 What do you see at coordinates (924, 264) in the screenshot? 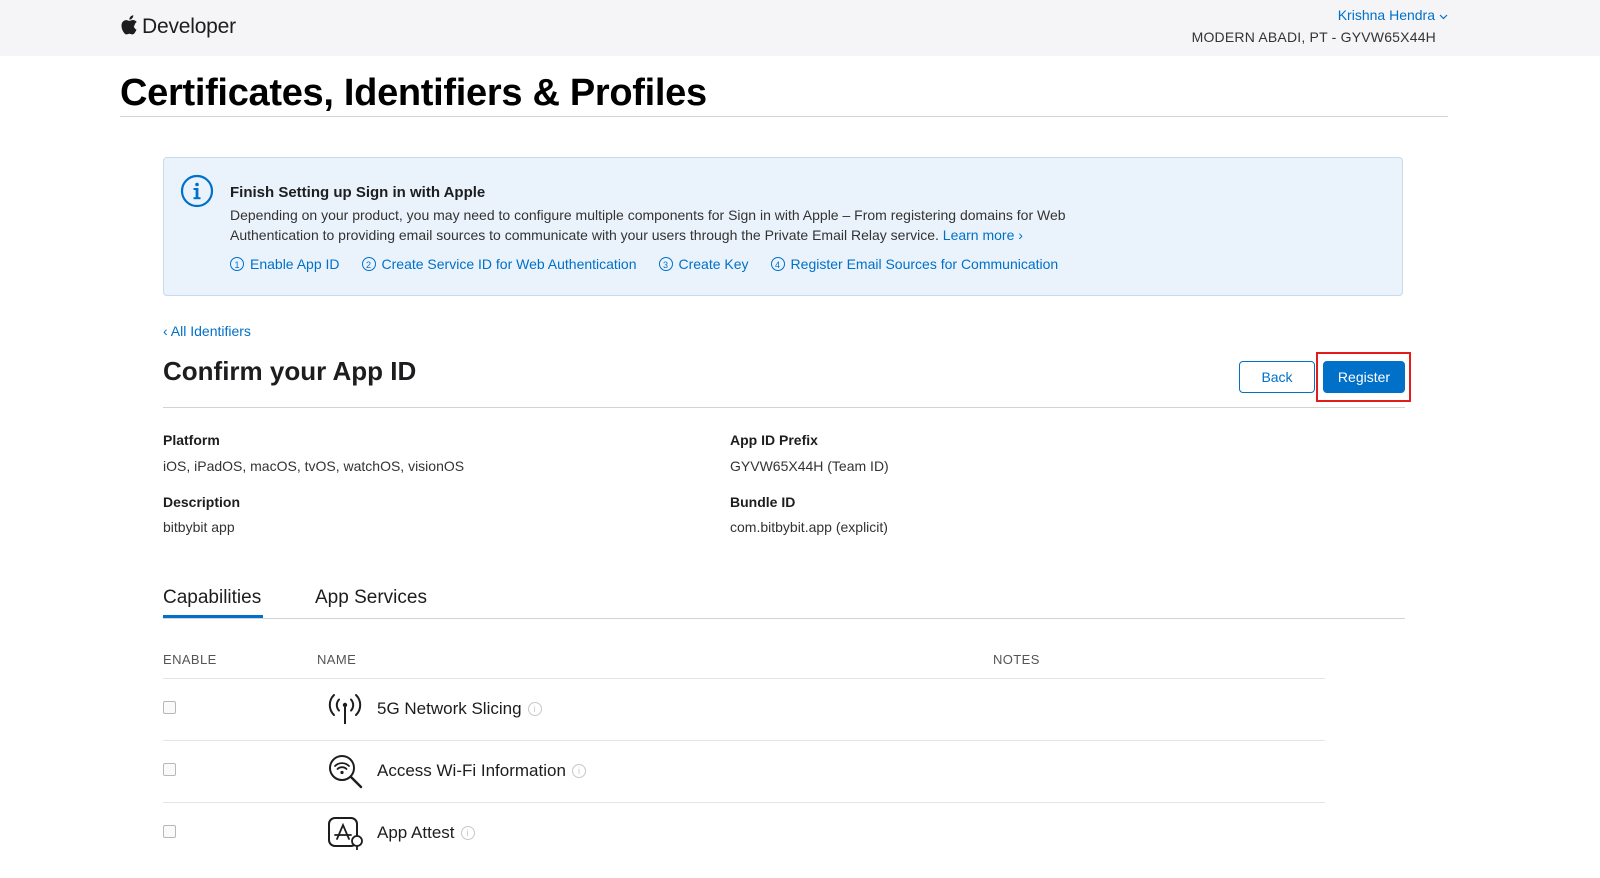
I see `step-label: Register Email Sources for Communication` at bounding box center [924, 264].